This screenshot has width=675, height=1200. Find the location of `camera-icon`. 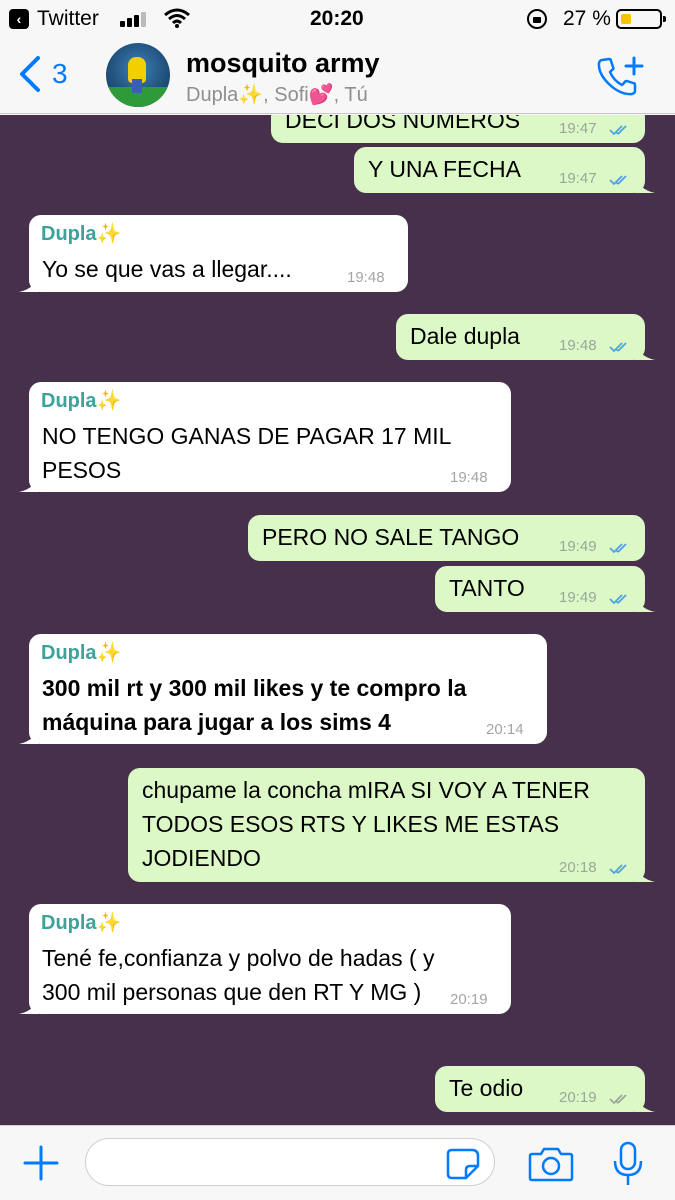

camera-icon is located at coordinates (551, 1164).